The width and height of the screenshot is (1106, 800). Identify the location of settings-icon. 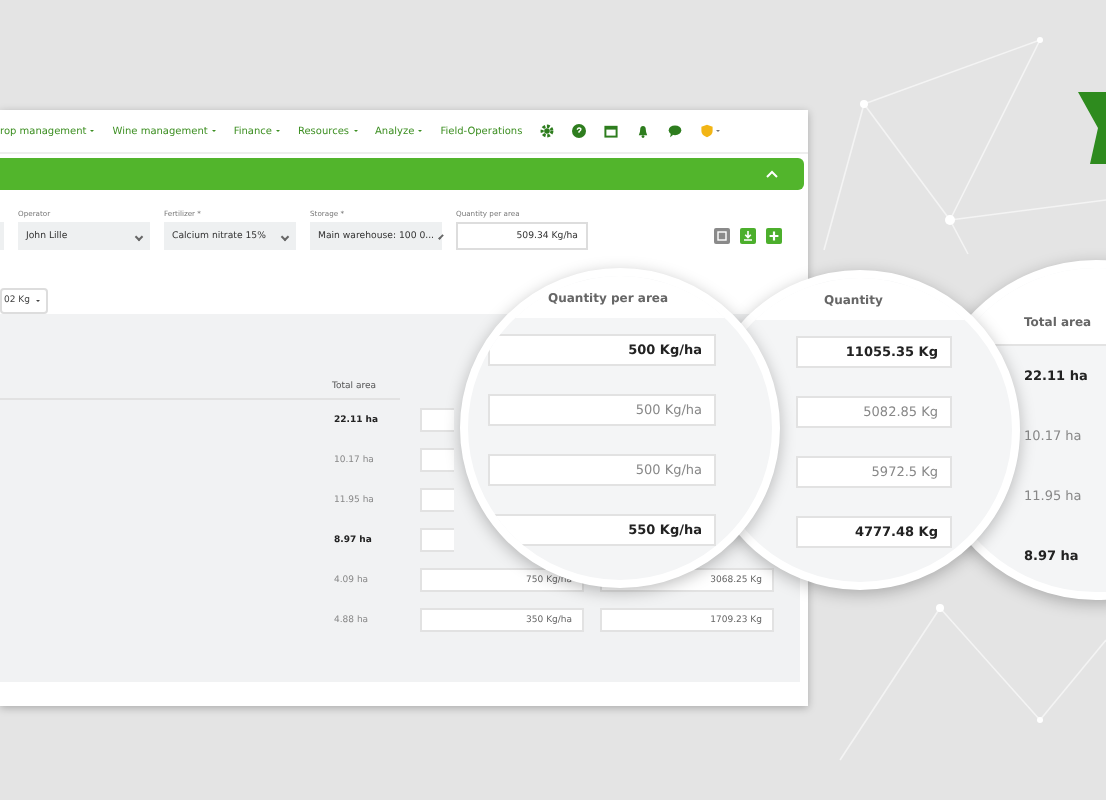
(547, 131).